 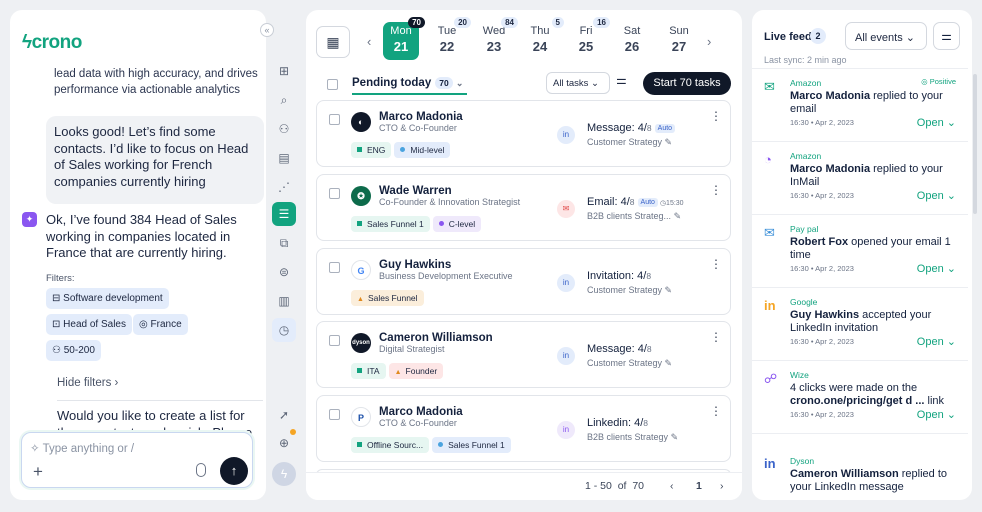 What do you see at coordinates (284, 330) in the screenshot?
I see `clock-icon: ◷` at bounding box center [284, 330].